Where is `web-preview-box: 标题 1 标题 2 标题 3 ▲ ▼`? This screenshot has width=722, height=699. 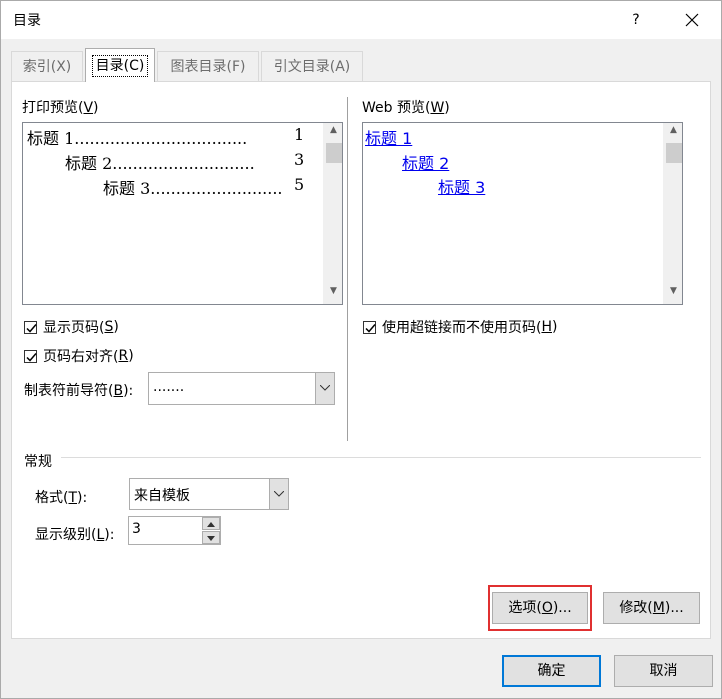 web-preview-box: 标题 1 标题 2 标题 3 ▲ ▼ is located at coordinates (522, 213).